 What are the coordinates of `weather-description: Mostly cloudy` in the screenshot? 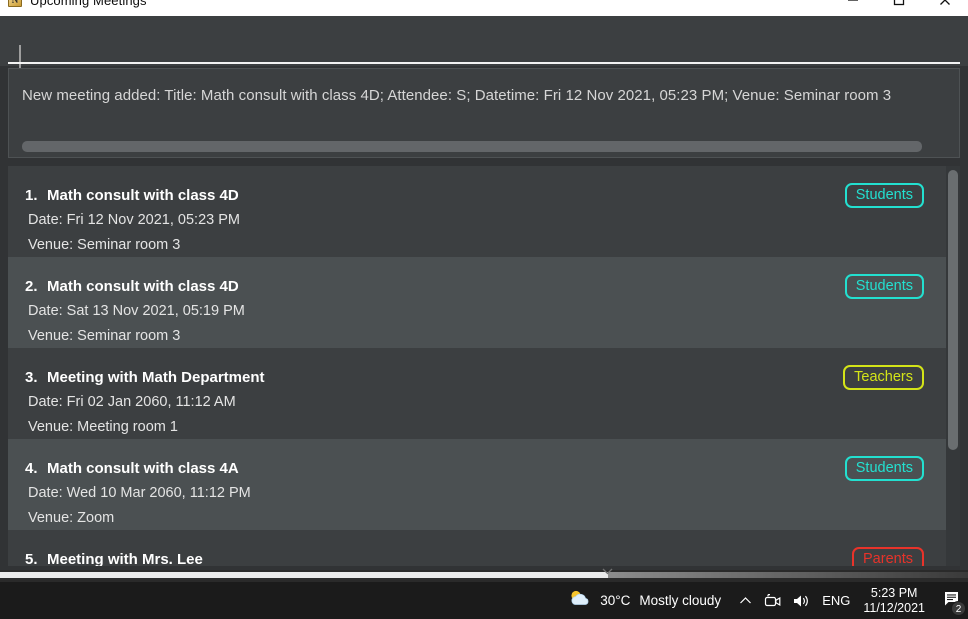 It's located at (680, 600).